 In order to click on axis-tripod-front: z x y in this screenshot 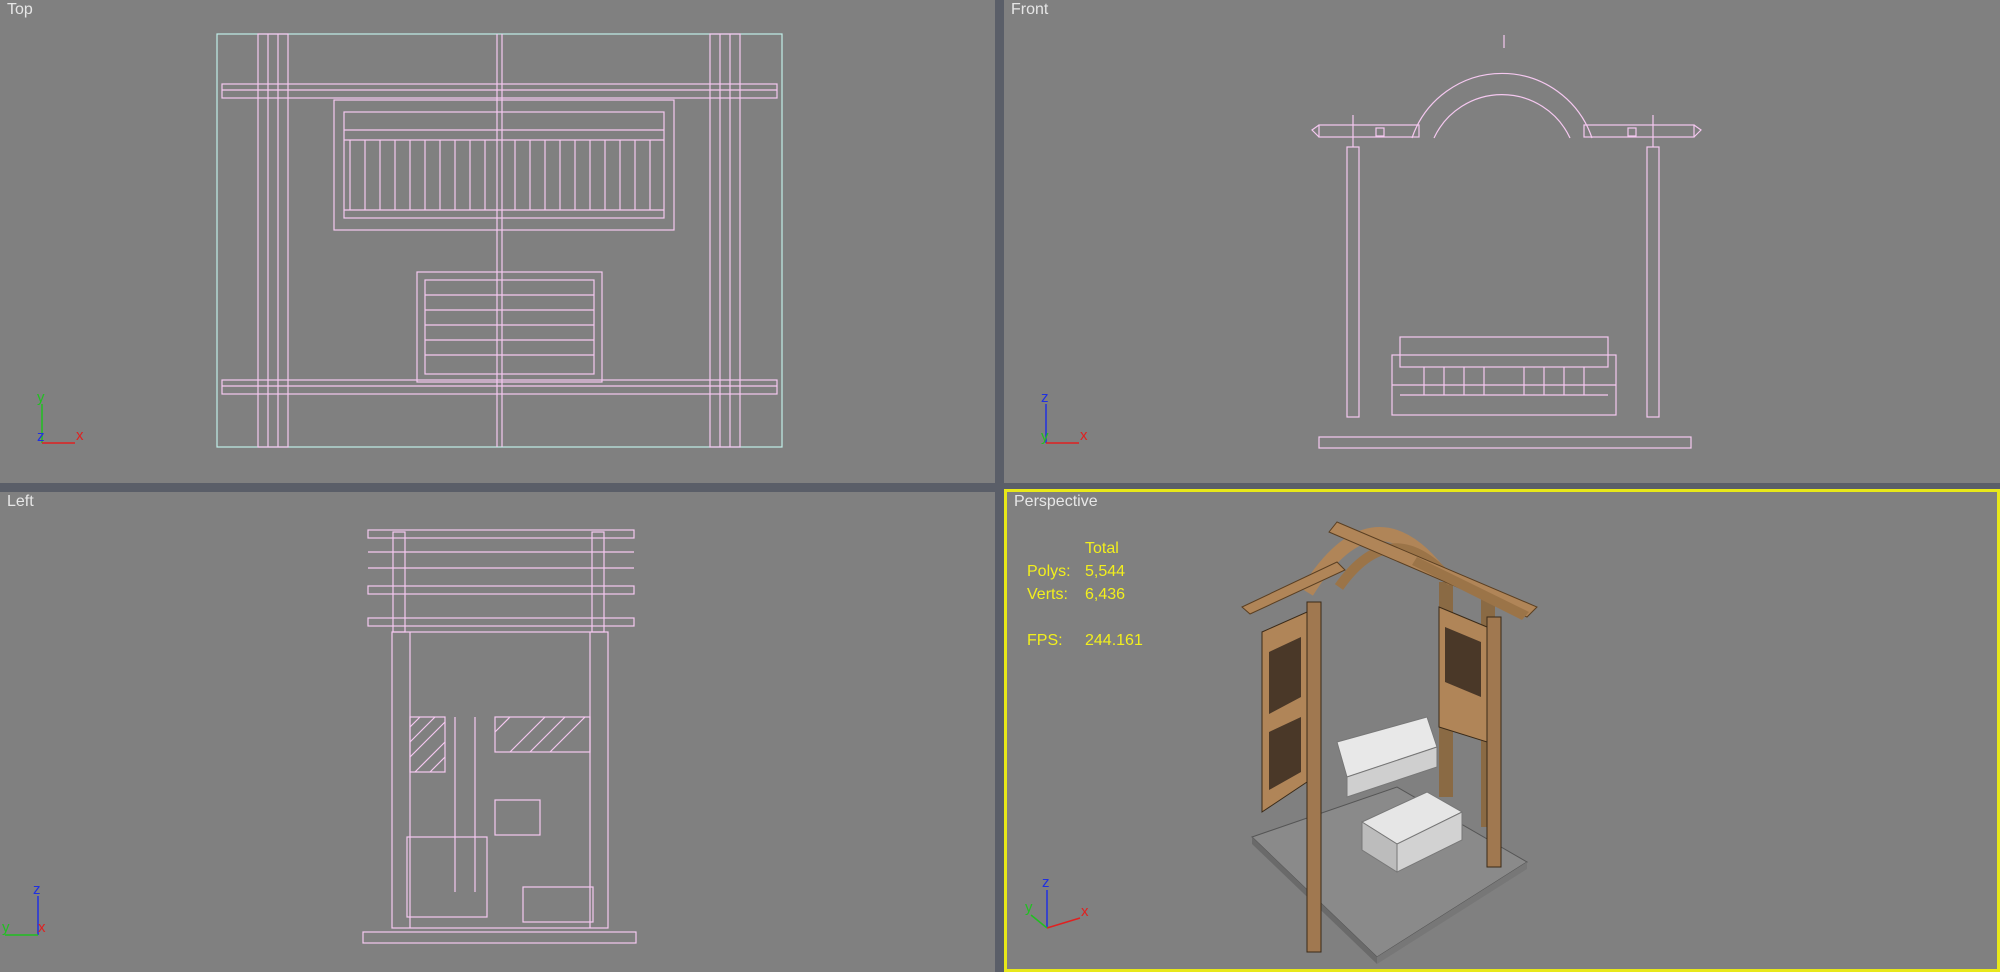, I will do `click(1064, 417)`.